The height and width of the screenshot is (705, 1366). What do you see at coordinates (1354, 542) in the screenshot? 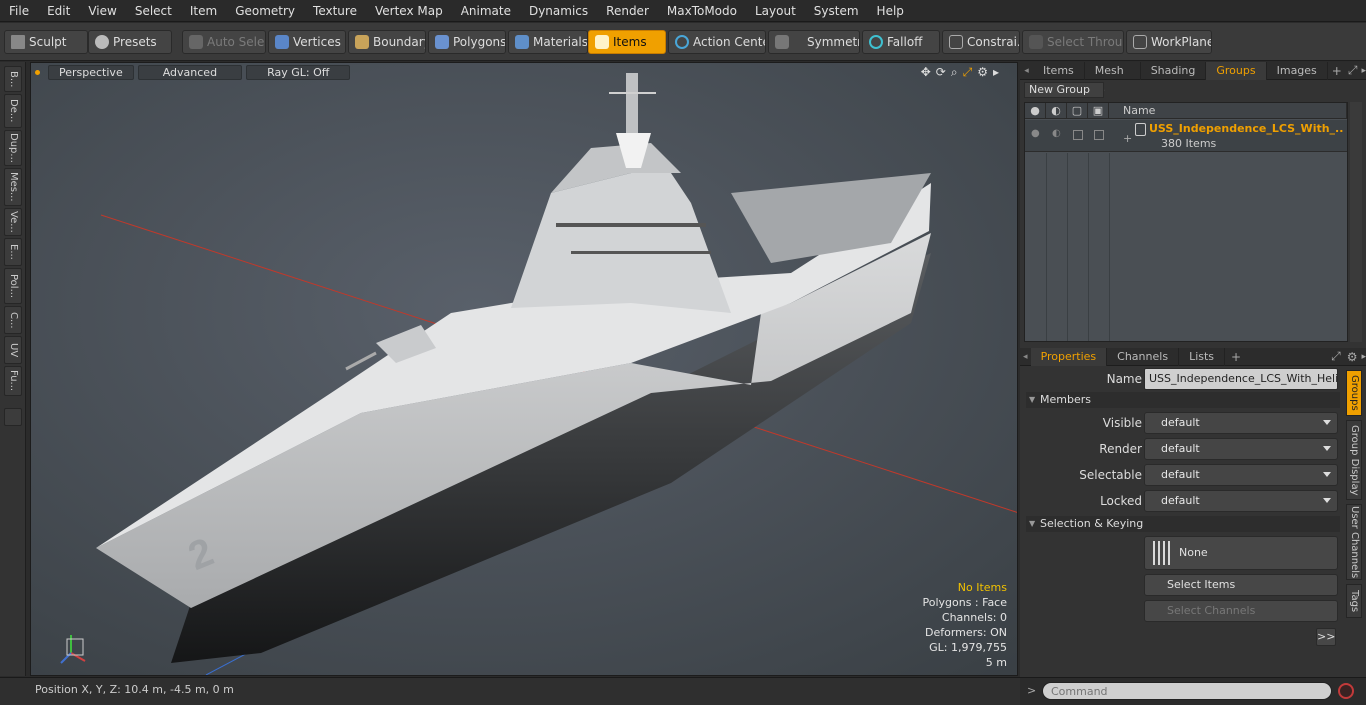
I see `side-tab-user-channels: User Channels` at bounding box center [1354, 542].